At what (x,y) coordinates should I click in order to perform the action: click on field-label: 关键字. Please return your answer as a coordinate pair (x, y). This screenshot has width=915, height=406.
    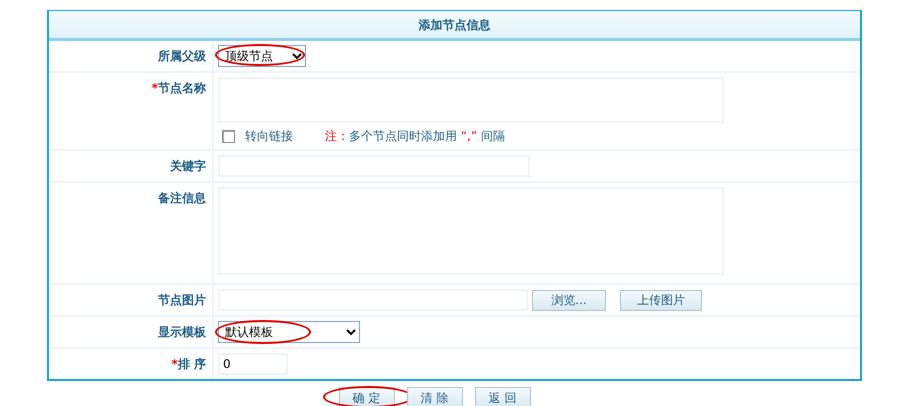
    Looking at the image, I should click on (131, 166).